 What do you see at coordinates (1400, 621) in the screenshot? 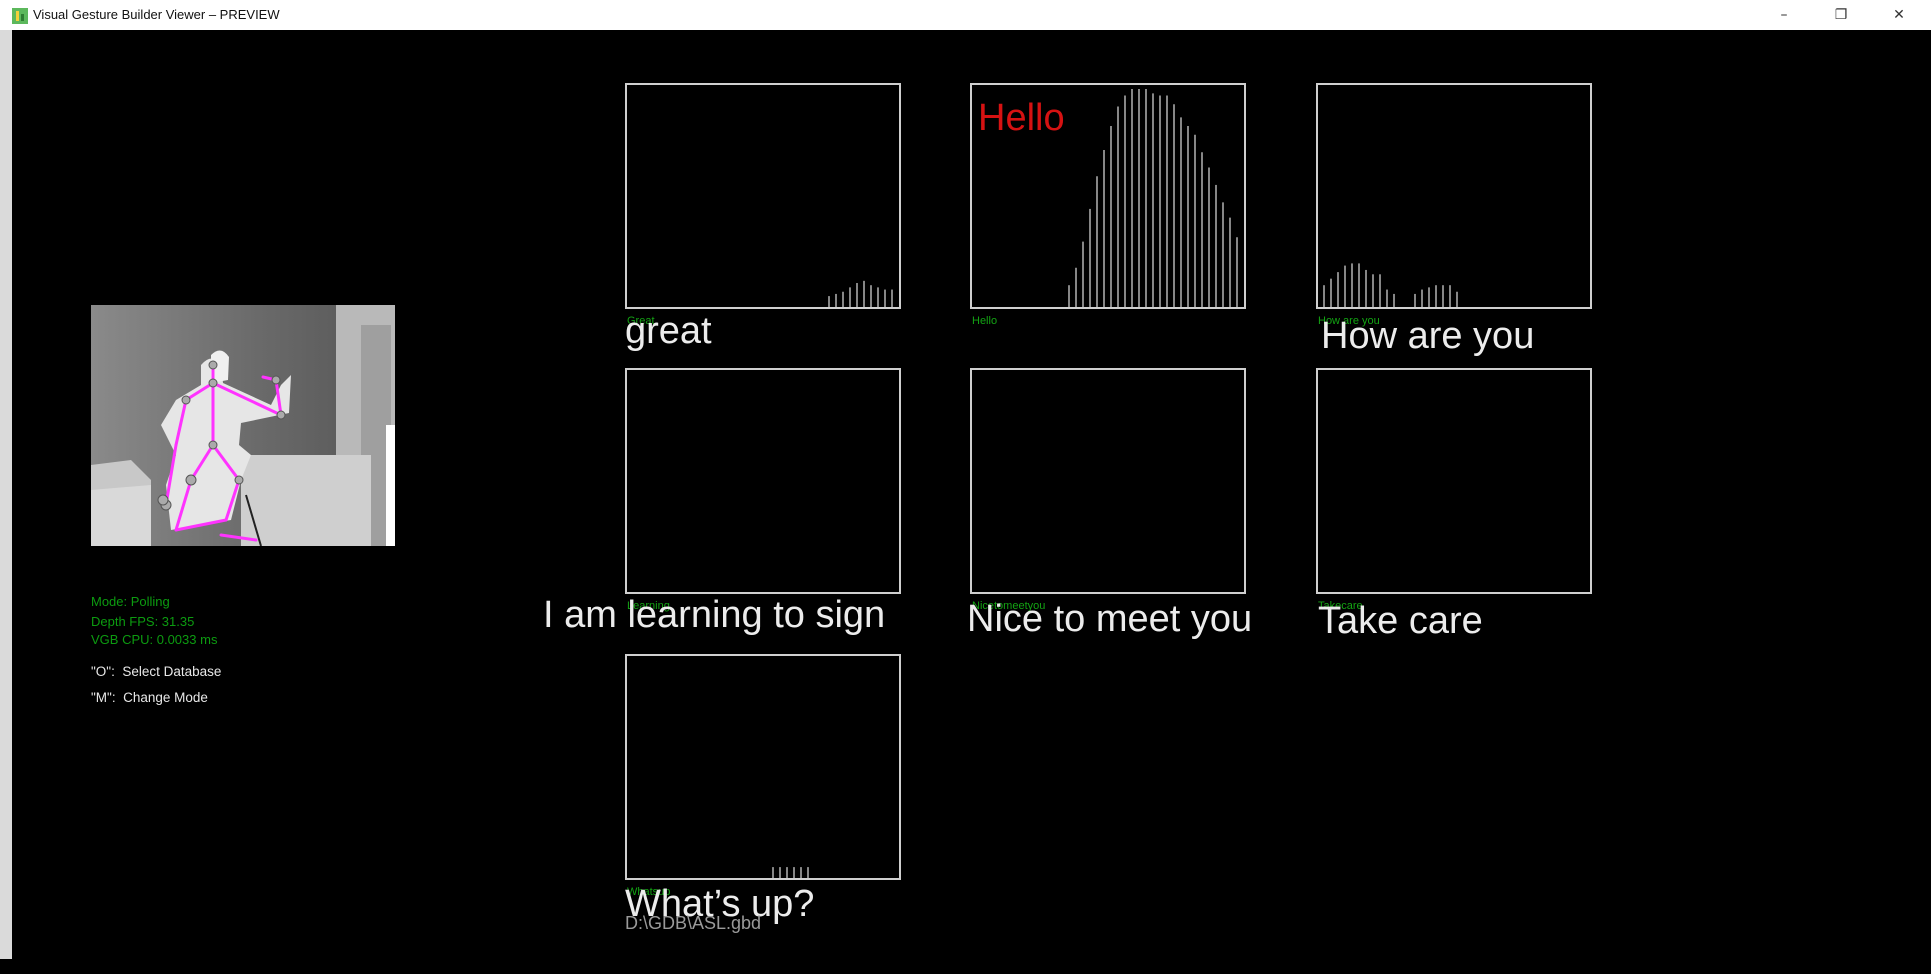
I see `caption-take-care: Take care` at bounding box center [1400, 621].